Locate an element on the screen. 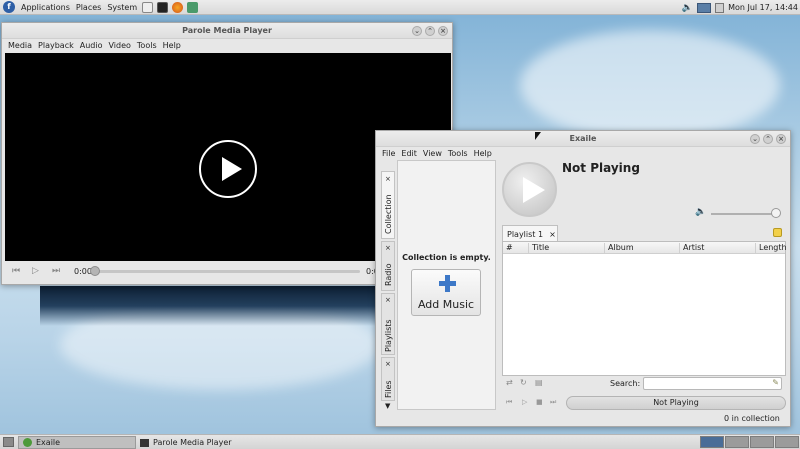  mouse-cursor is located at coordinates (538, 136).